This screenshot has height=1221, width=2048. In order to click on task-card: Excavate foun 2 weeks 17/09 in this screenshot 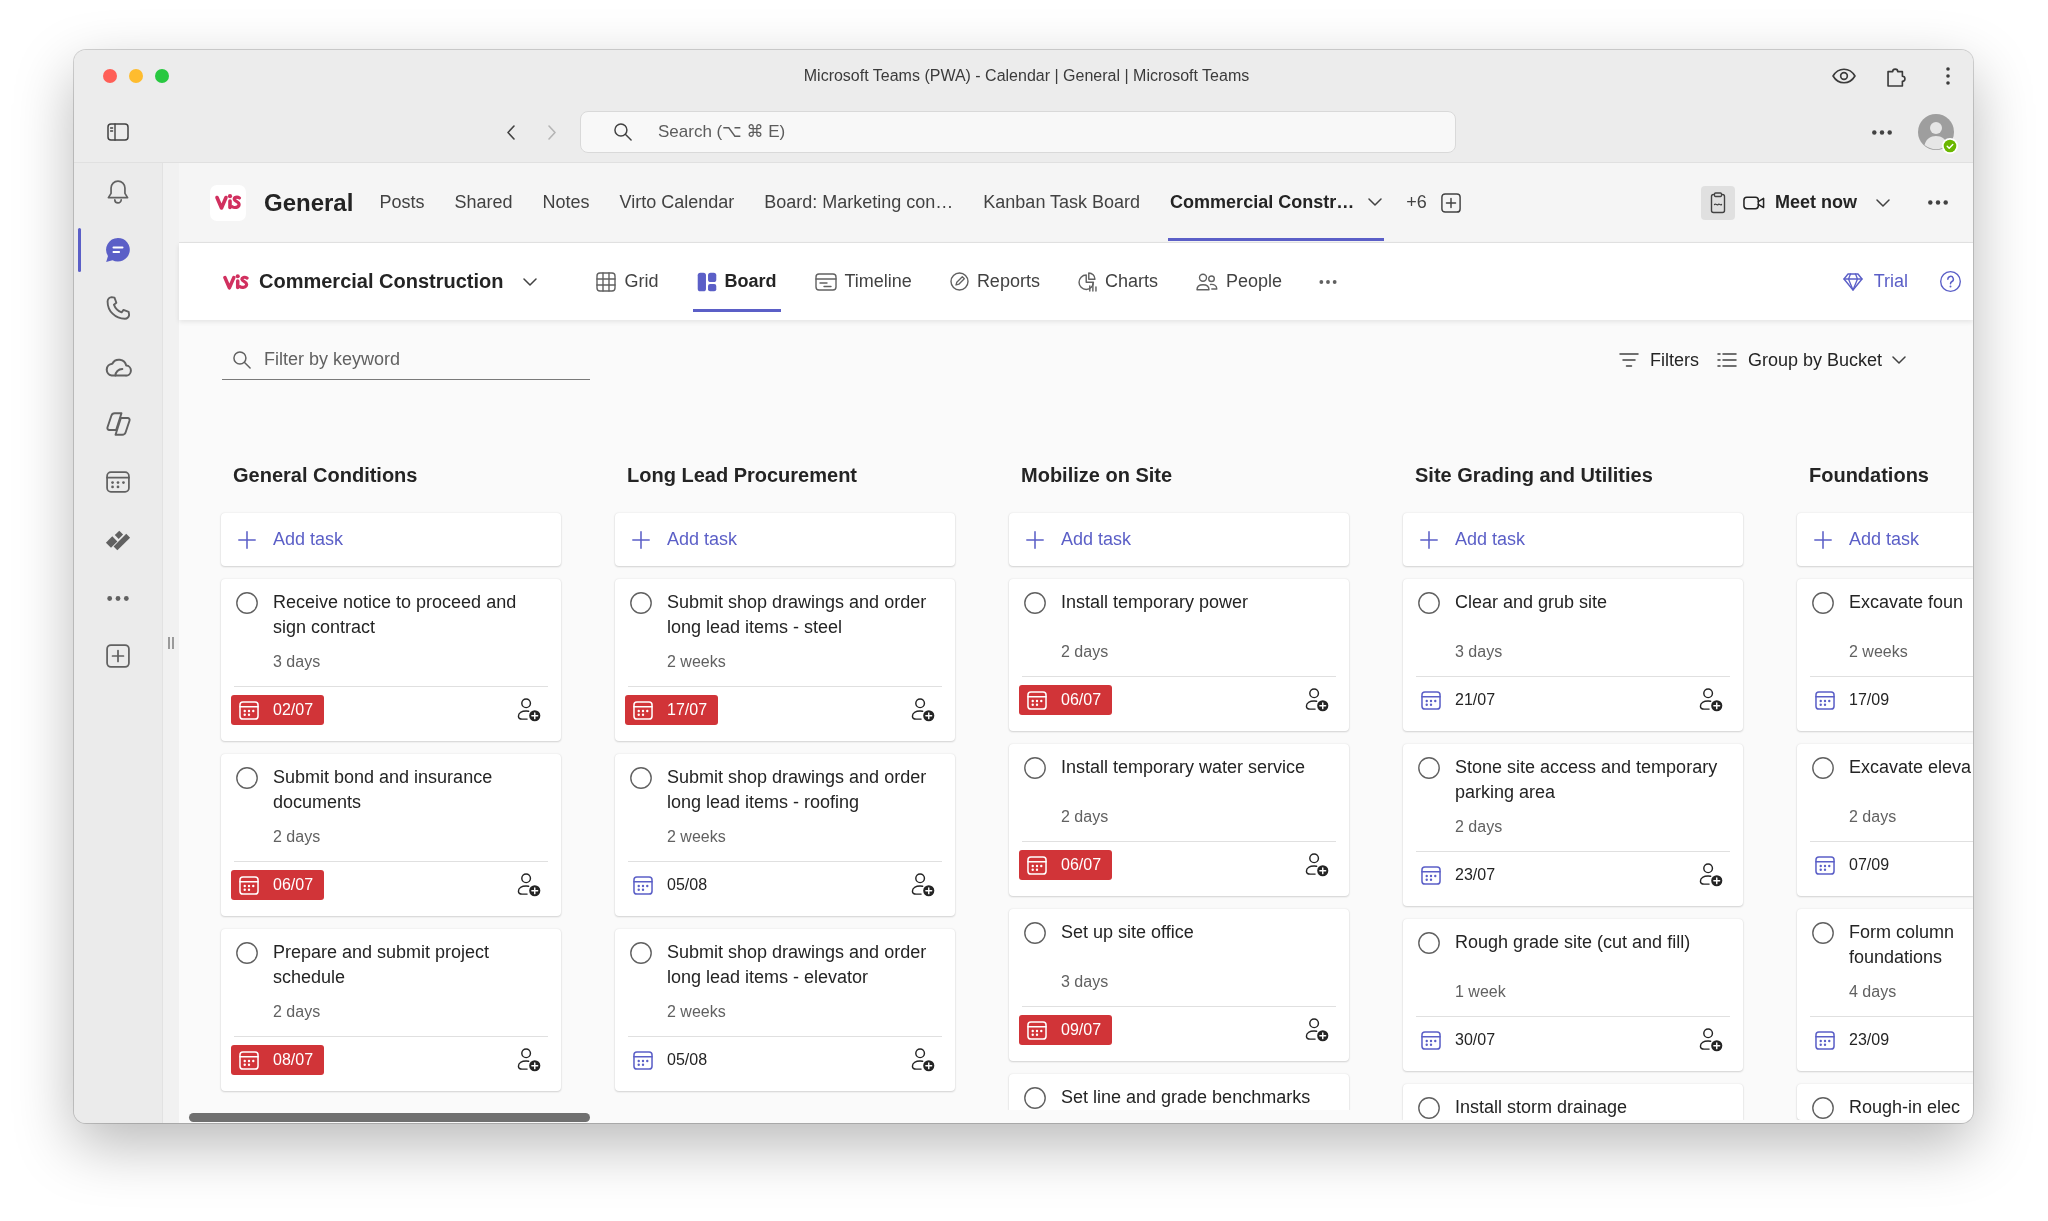, I will do `click(1885, 655)`.